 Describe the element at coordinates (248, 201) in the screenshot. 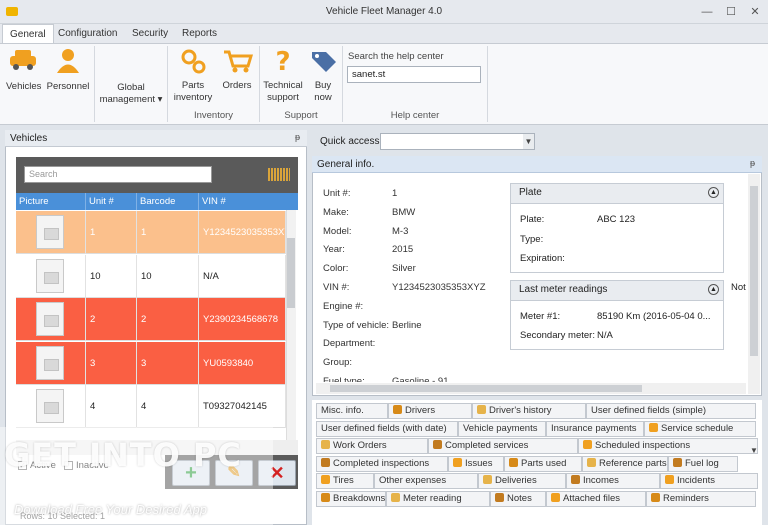

I see `column-vin: VIN #` at that location.